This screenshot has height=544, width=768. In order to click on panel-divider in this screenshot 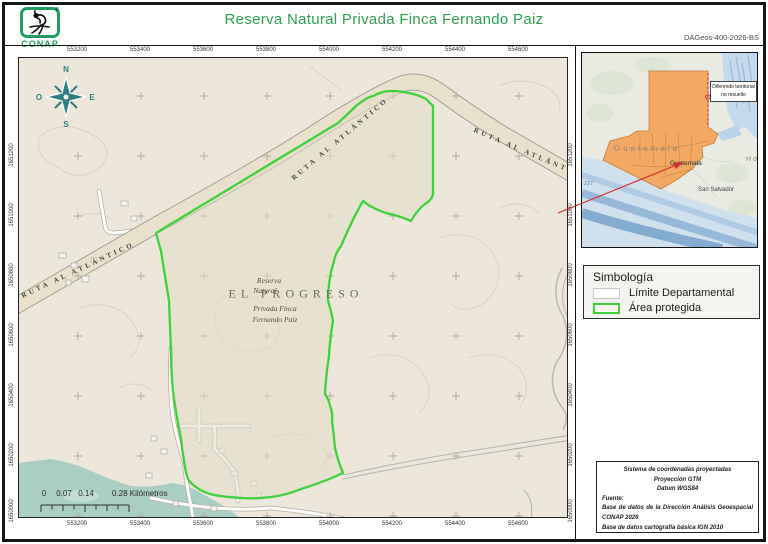, I will do `click(575, 292)`.